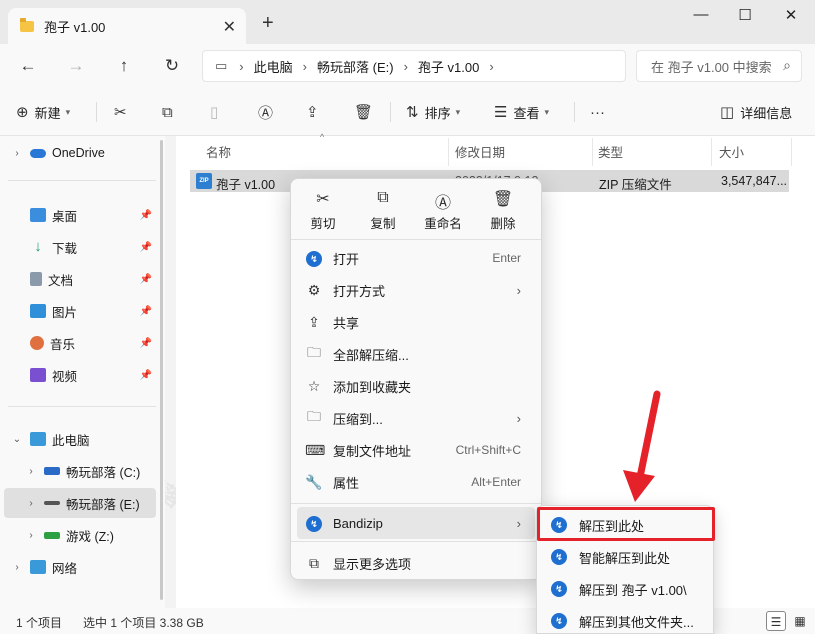 This screenshot has height=634, width=815. Describe the element at coordinates (626, 557) in the screenshot. I see `submenu-item-smart-extract: ↯ 智能解压到此处` at that location.